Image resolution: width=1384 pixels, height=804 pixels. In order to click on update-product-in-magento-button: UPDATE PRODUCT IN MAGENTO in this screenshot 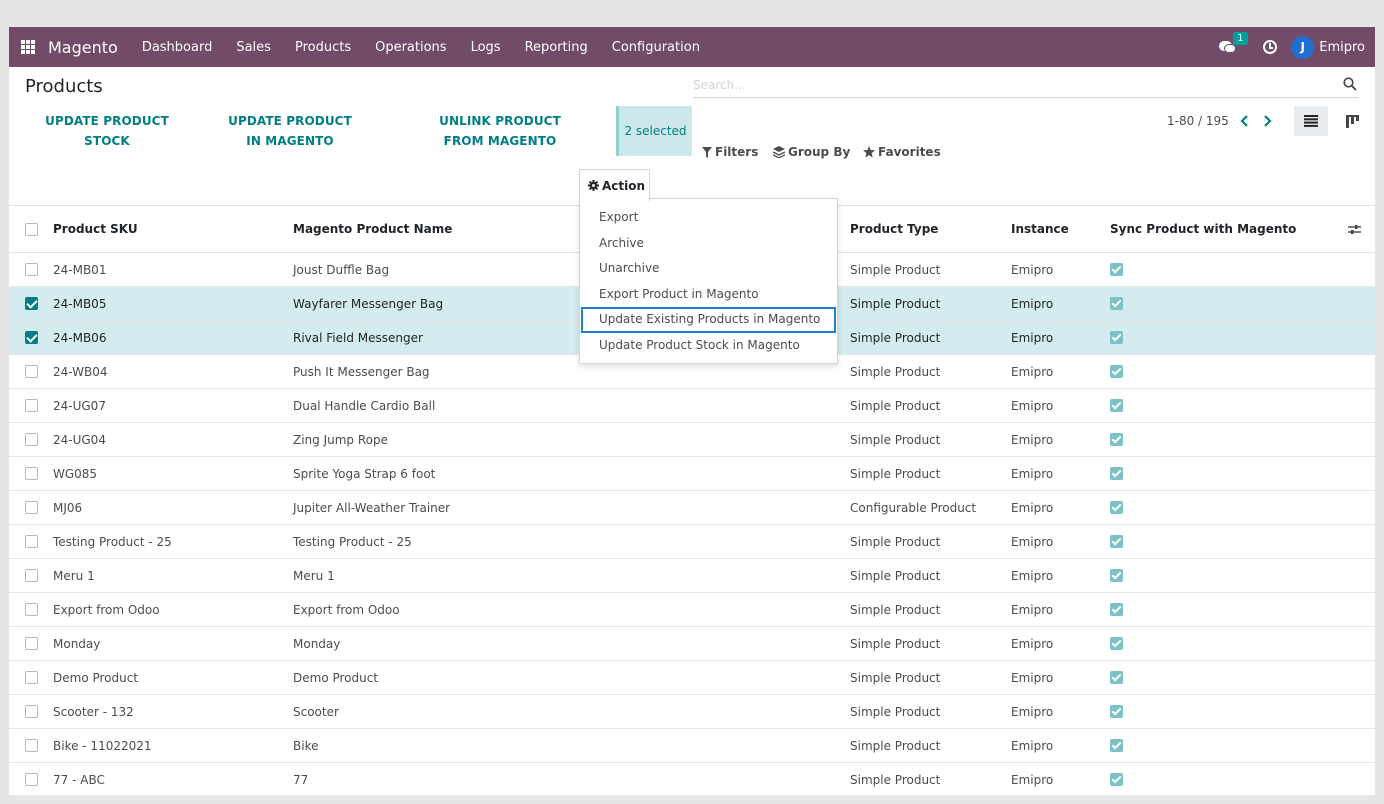, I will do `click(290, 131)`.